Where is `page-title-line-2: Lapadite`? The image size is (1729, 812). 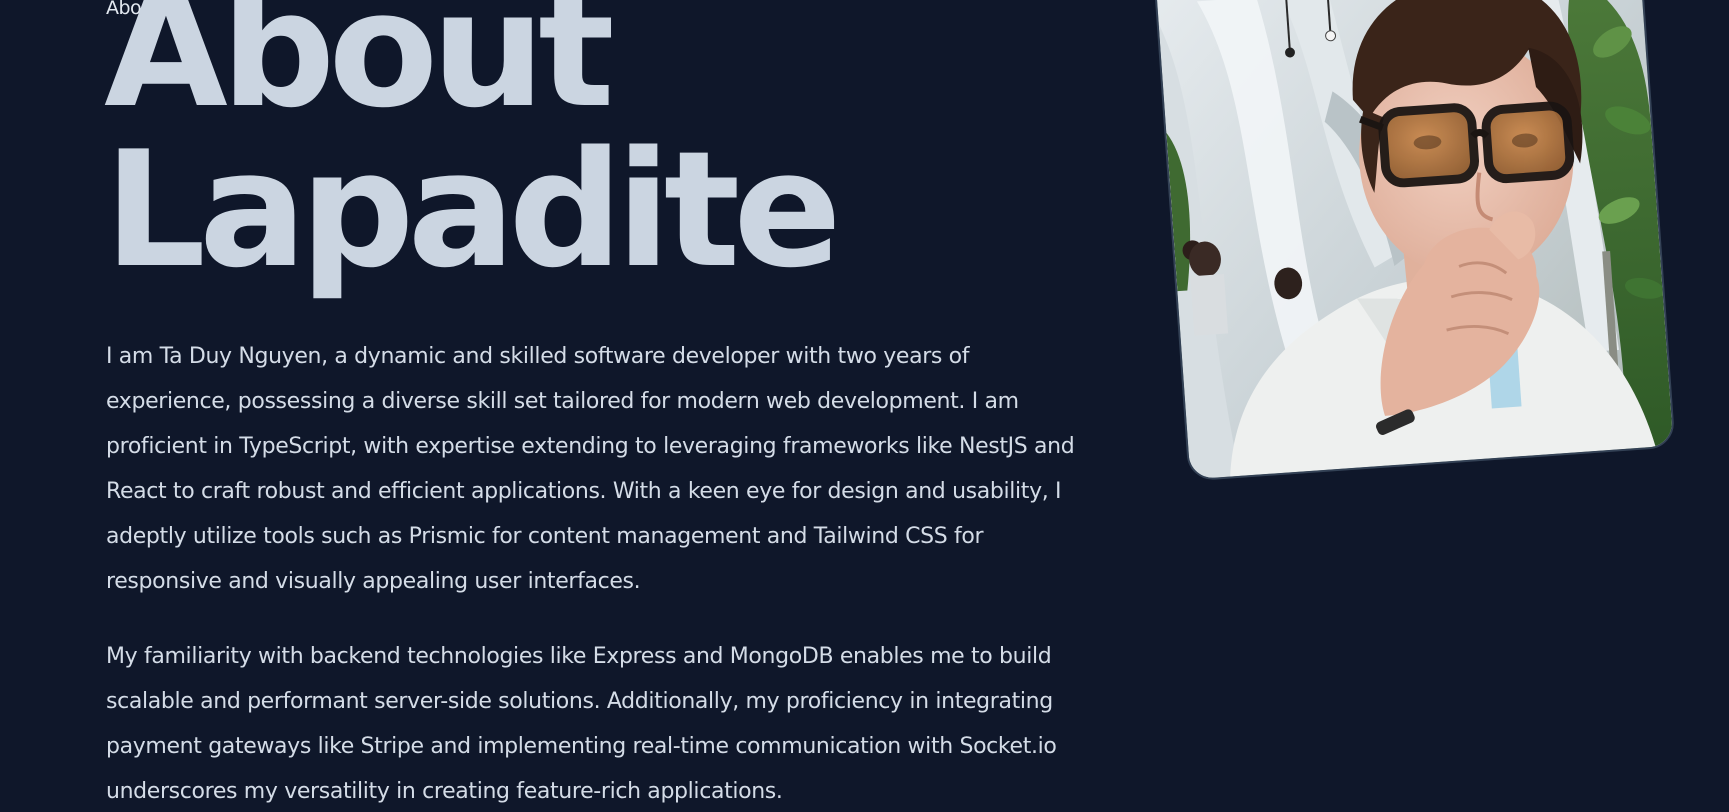 page-title-line-2: Lapadite is located at coordinates (473, 209).